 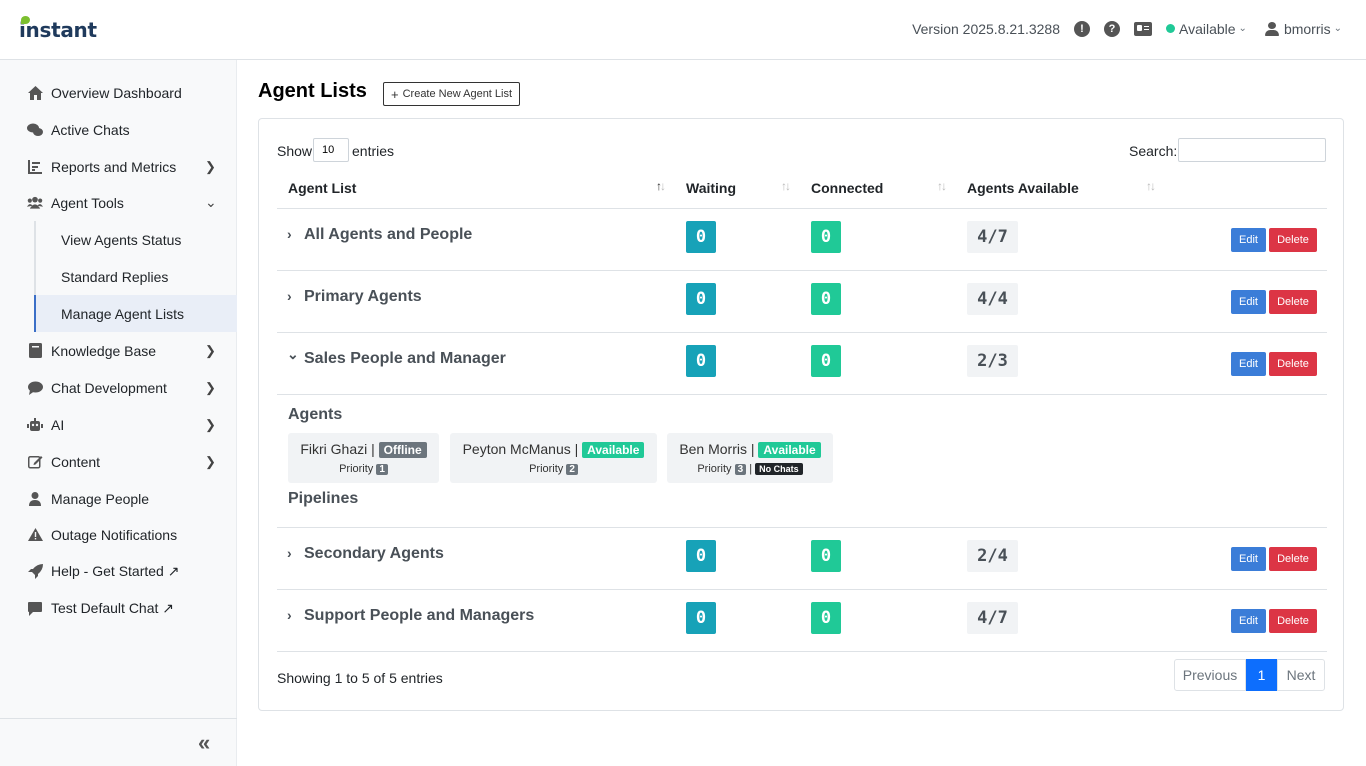 What do you see at coordinates (374, 554) in the screenshot?
I see `agent-list-name: Secondary Agents` at bounding box center [374, 554].